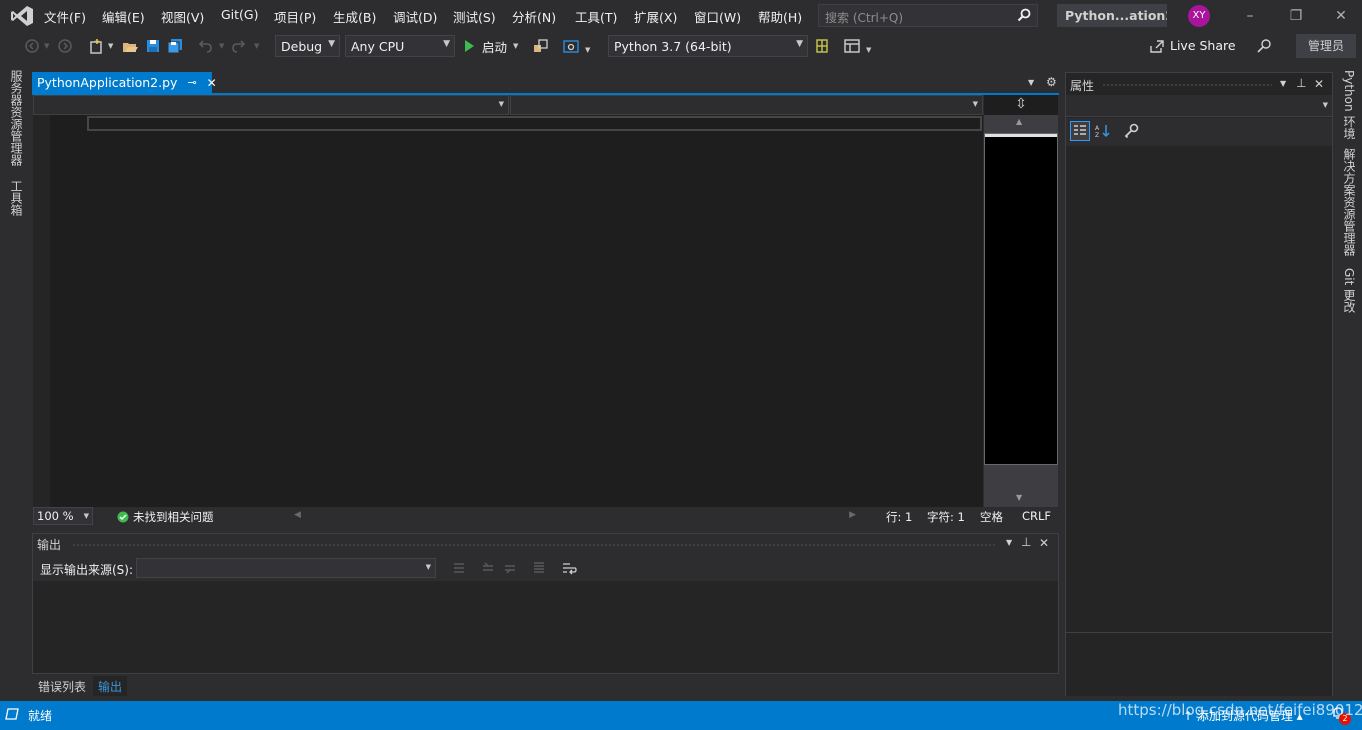  What do you see at coordinates (1021, 135) in the screenshot?
I see `scrollbar-thumb` at bounding box center [1021, 135].